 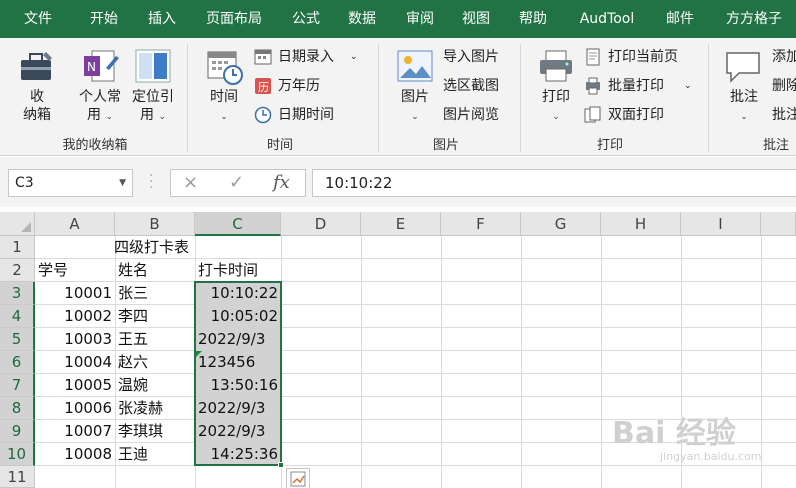 I want to click on annotation-more-button: 批注, so click(x=784, y=115).